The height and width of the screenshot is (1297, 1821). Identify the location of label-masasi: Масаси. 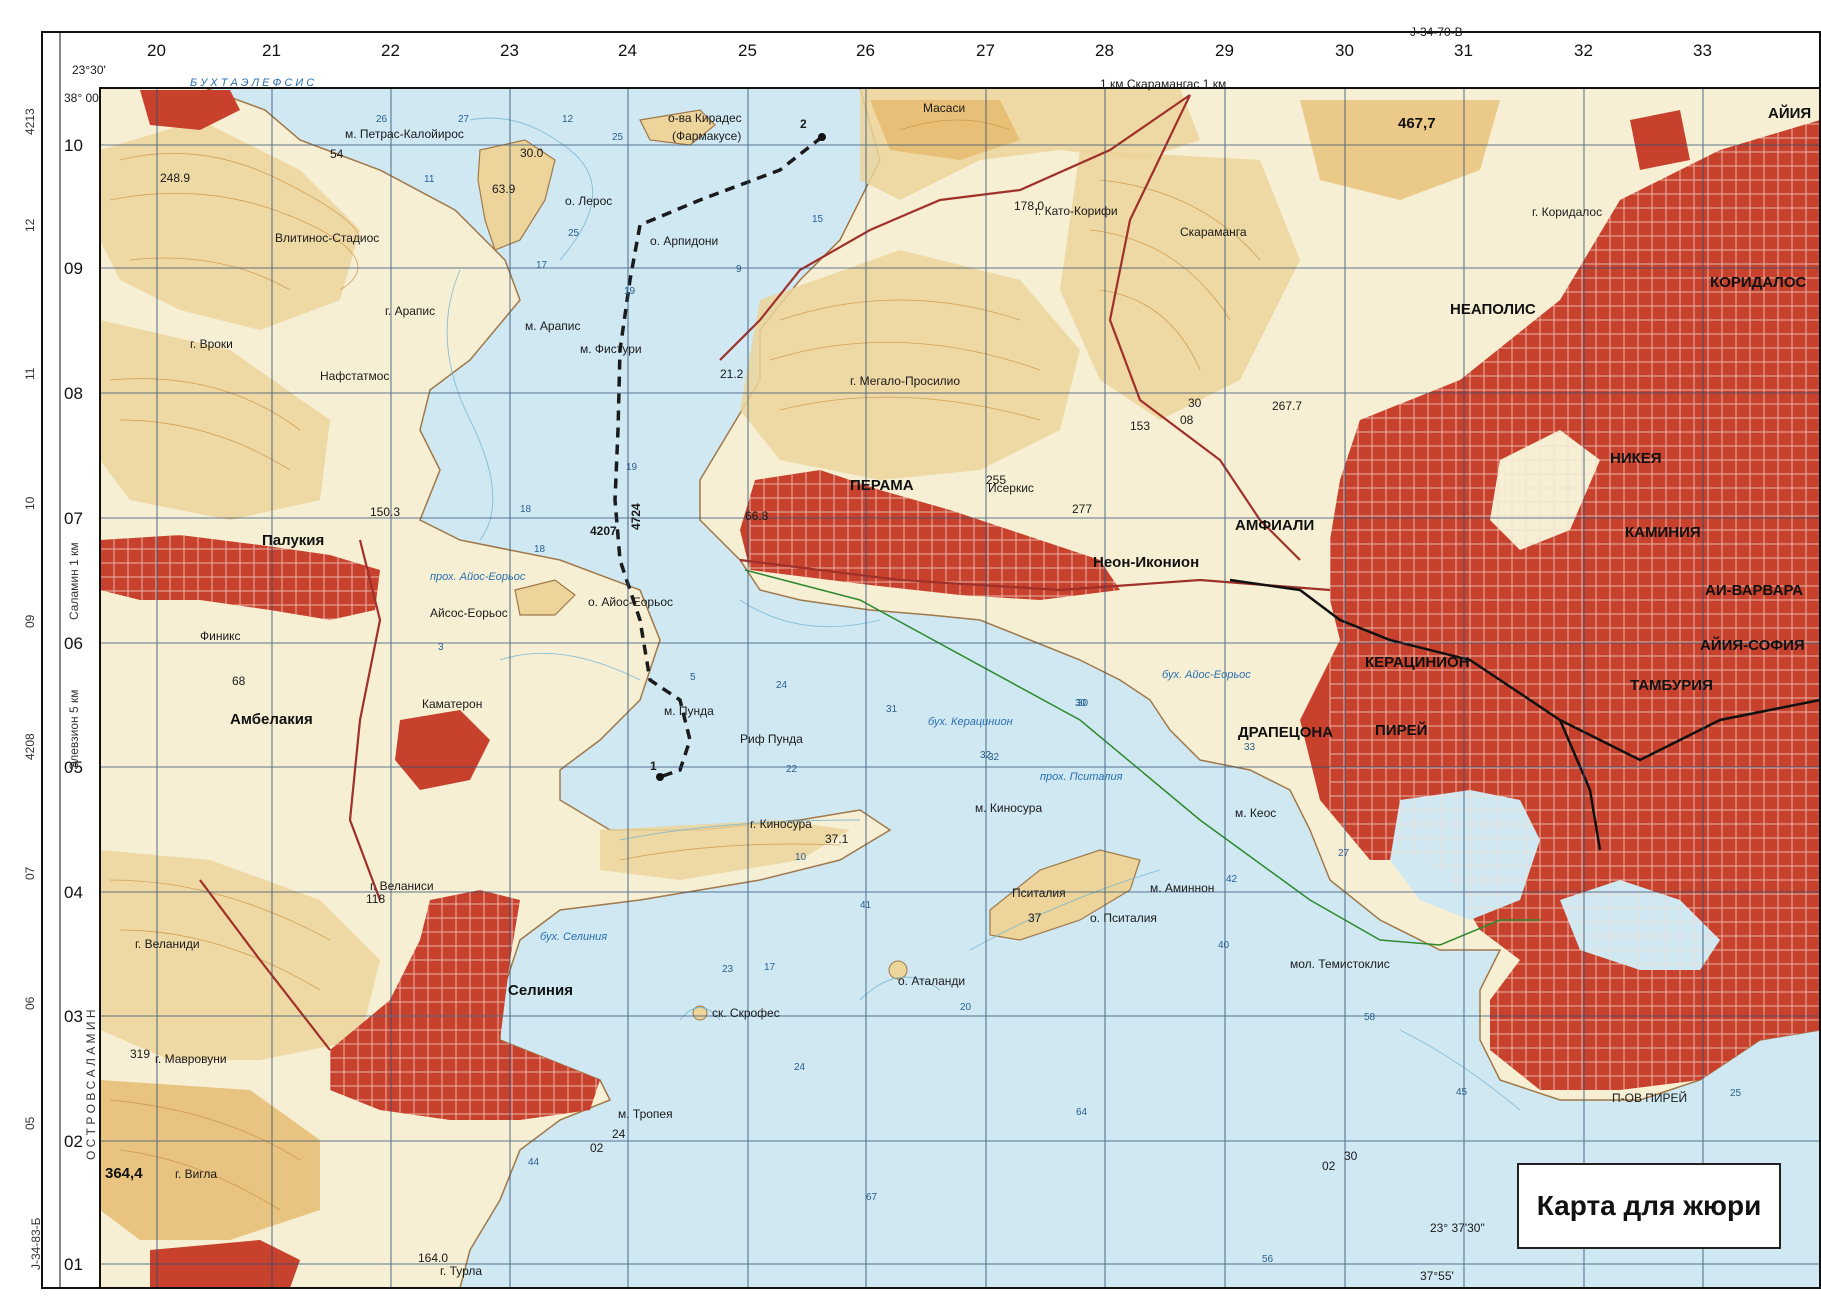
(944, 108).